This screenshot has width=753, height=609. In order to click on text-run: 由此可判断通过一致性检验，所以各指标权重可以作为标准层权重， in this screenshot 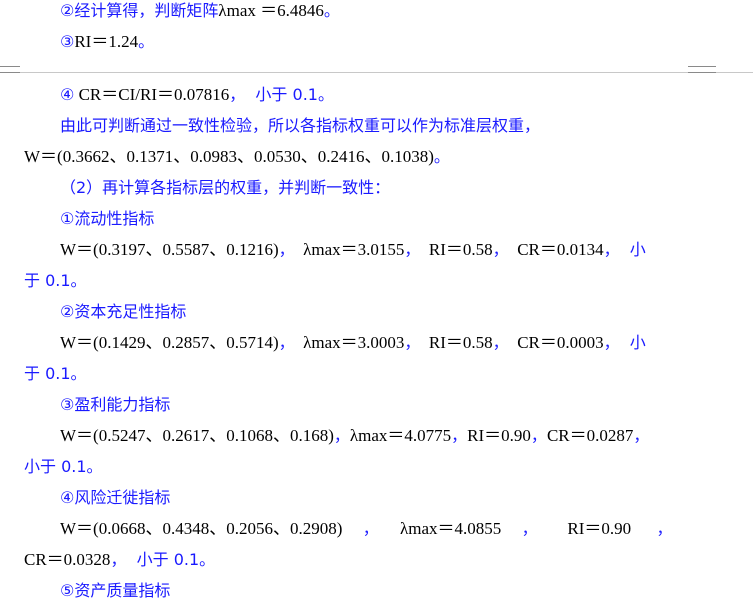, I will do `click(300, 125)`.